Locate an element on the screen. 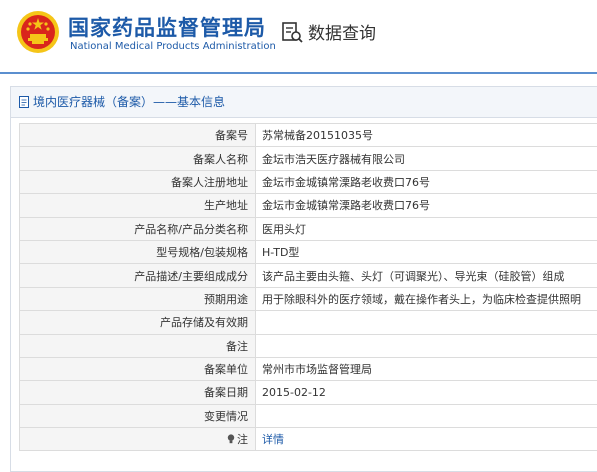 The image size is (597, 472). table-row: 预期用途 用于除眼科外的医疗领域，戴在操作者头上，为临床检查提供照明 is located at coordinates (308, 299).